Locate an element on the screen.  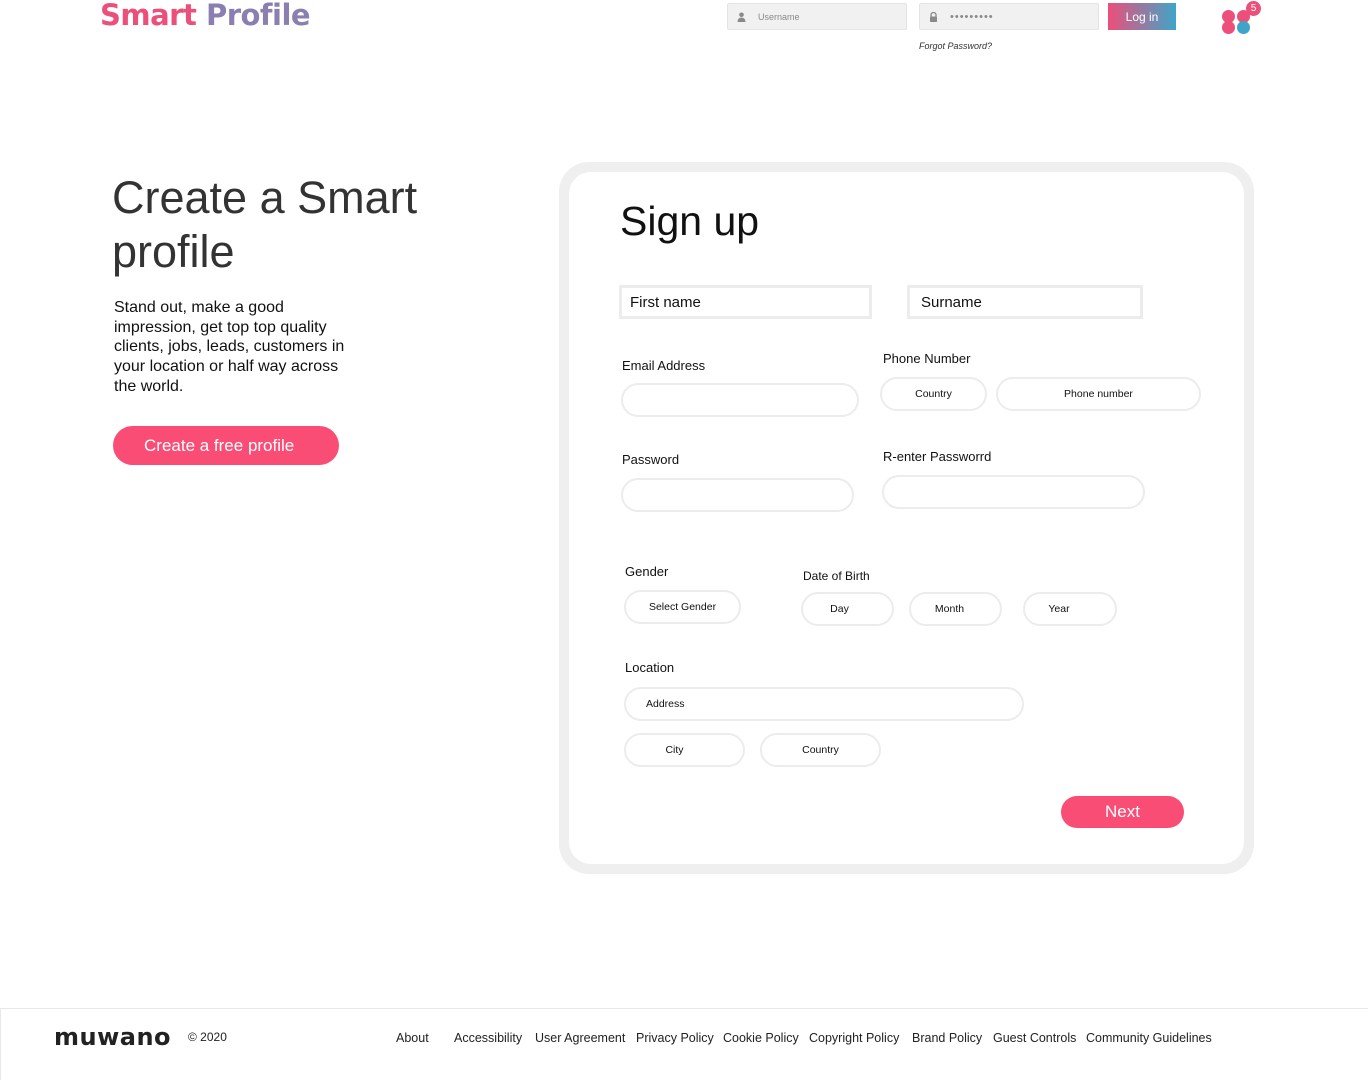
footer-link-copyright-policy: Copyright Policy is located at coordinates (854, 1038).